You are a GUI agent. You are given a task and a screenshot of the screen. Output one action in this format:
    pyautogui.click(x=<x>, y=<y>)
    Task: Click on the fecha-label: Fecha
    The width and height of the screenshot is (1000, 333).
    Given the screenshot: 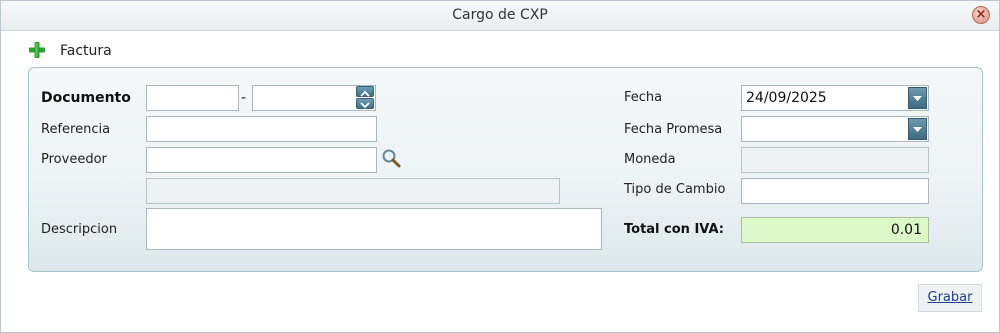 What is the action you would take?
    pyautogui.click(x=643, y=97)
    